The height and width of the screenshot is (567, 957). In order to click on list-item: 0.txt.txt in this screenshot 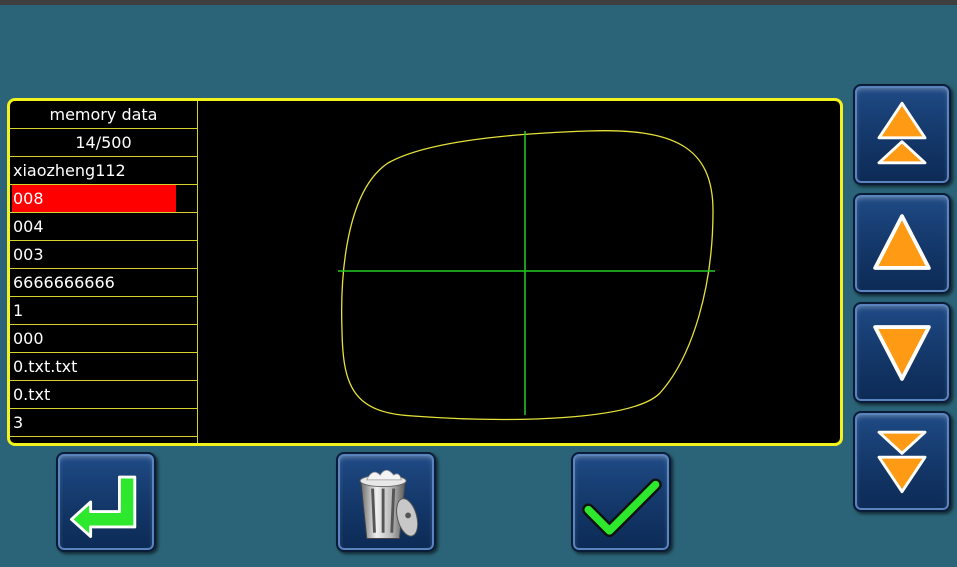, I will do `click(103, 367)`.